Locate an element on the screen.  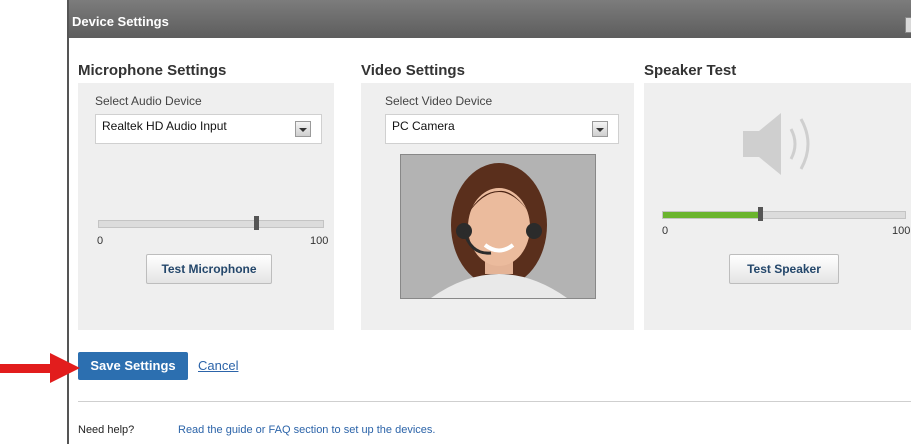
dialog-title: Device Settings is located at coordinates (120, 21).